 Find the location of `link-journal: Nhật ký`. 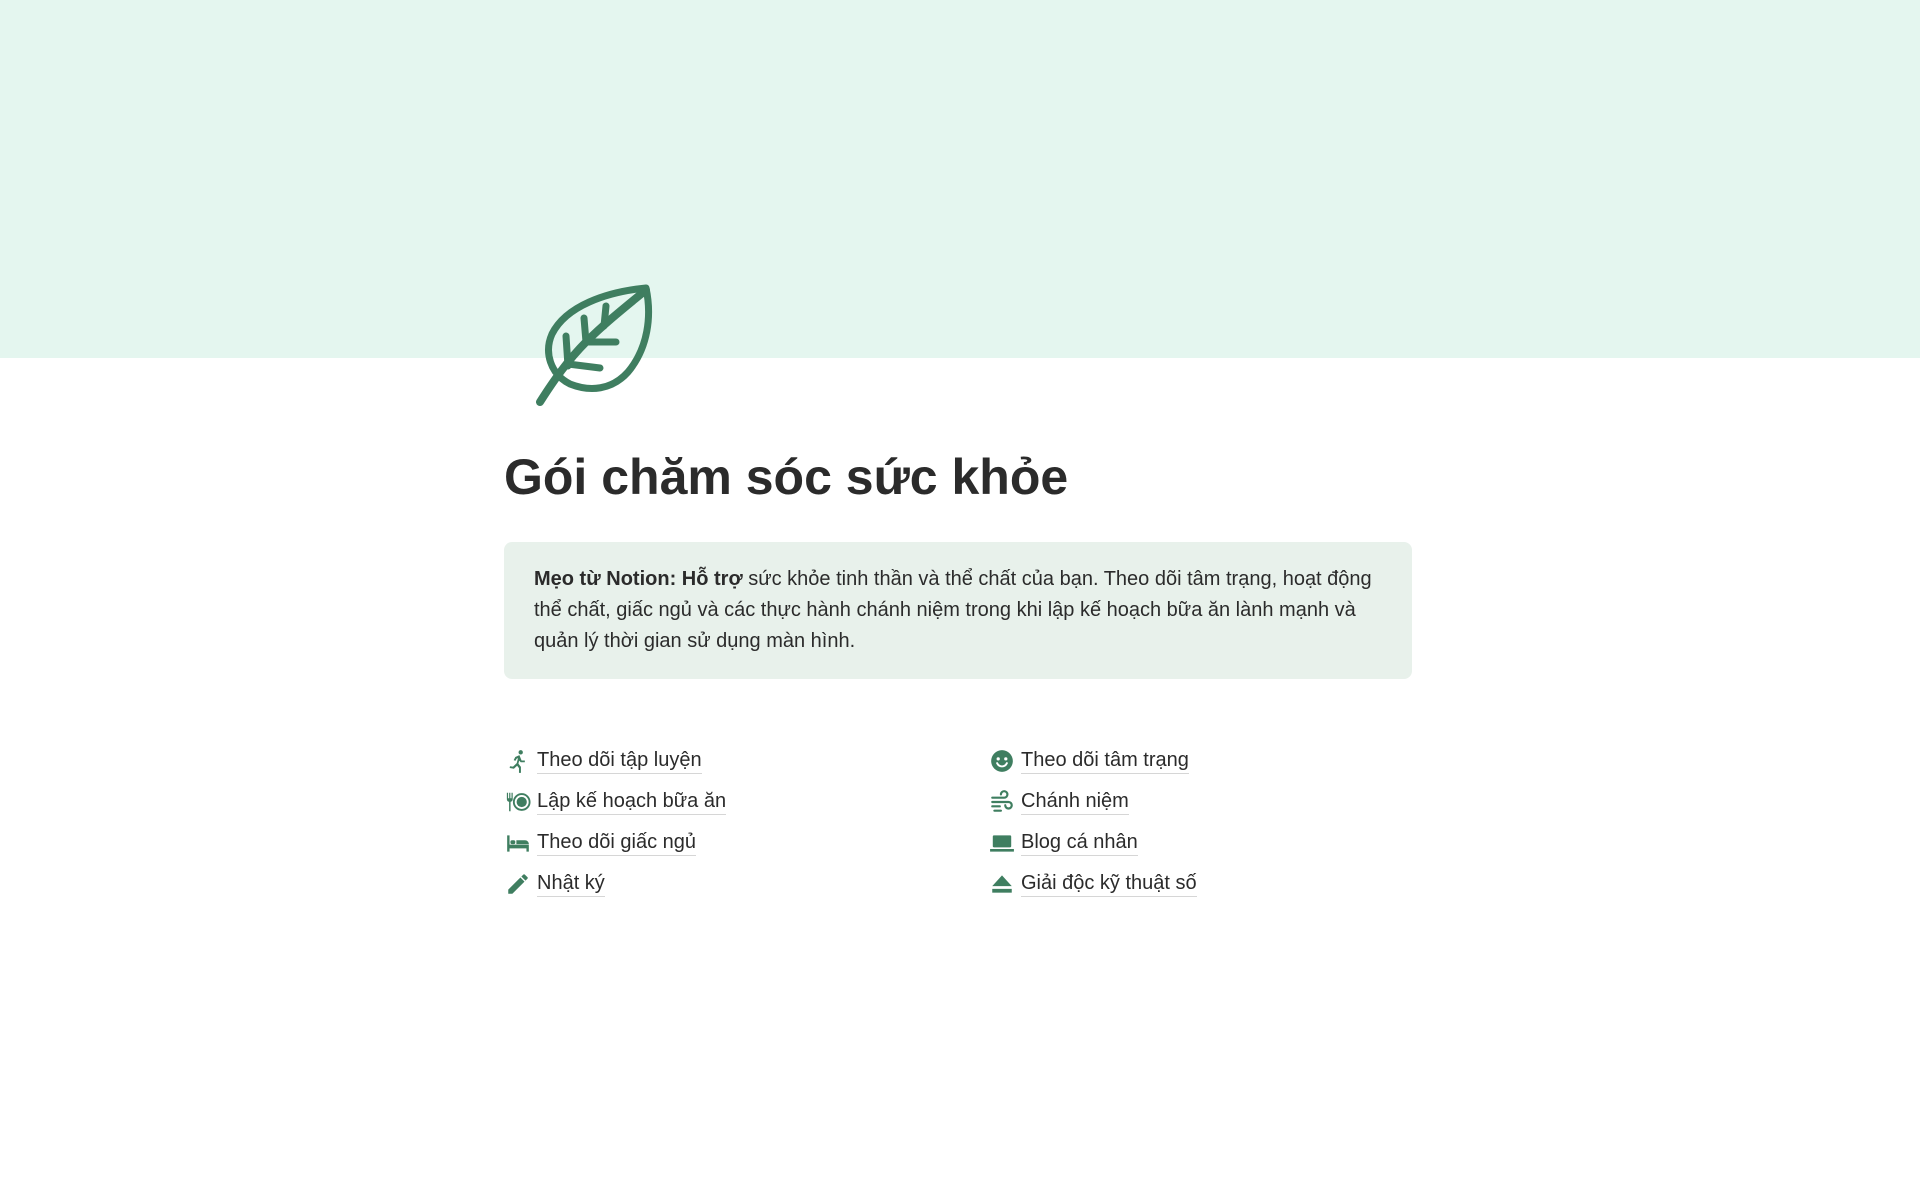

link-journal: Nhật ký is located at coordinates (615, 883).